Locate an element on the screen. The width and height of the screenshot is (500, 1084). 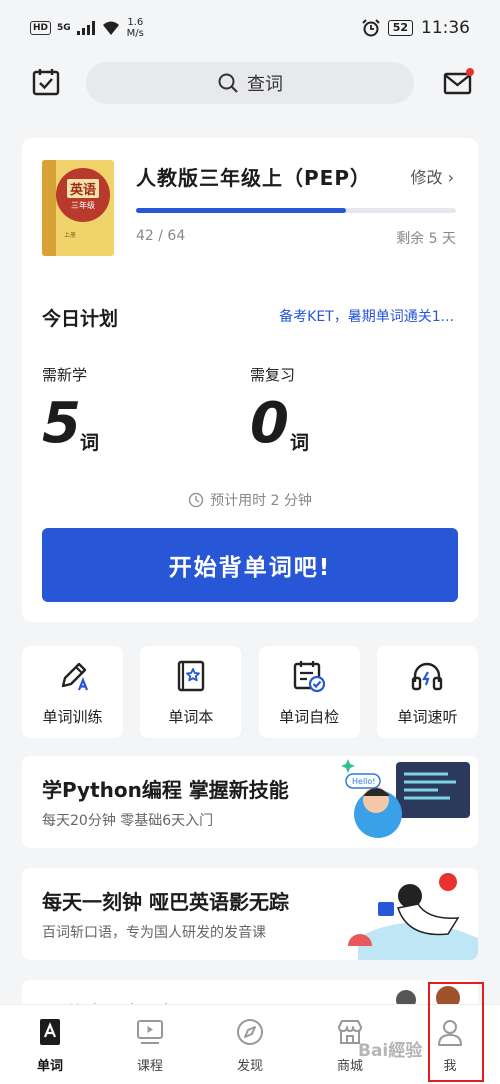
speaking-illustration is located at coordinates (413, 916).